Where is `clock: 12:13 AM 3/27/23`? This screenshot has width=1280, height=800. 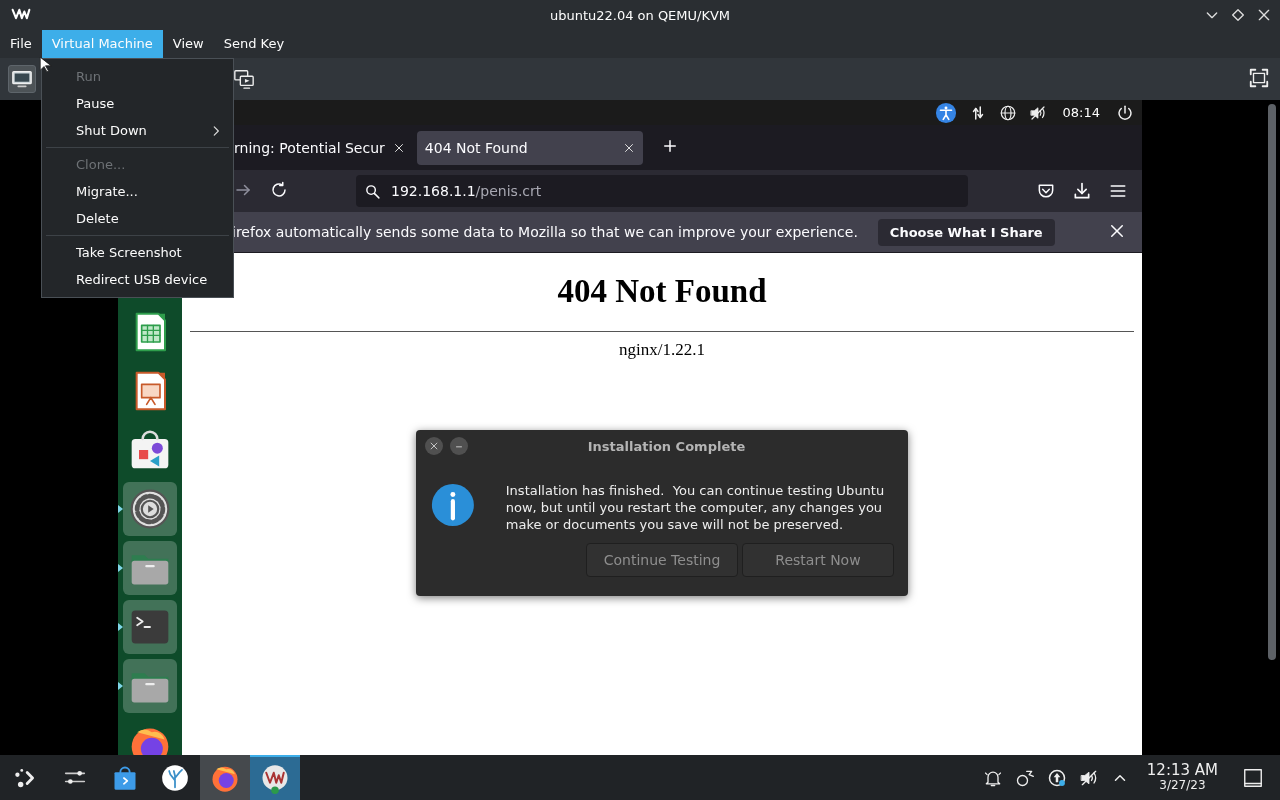 clock: 12:13 AM 3/27/23 is located at coordinates (1182, 777).